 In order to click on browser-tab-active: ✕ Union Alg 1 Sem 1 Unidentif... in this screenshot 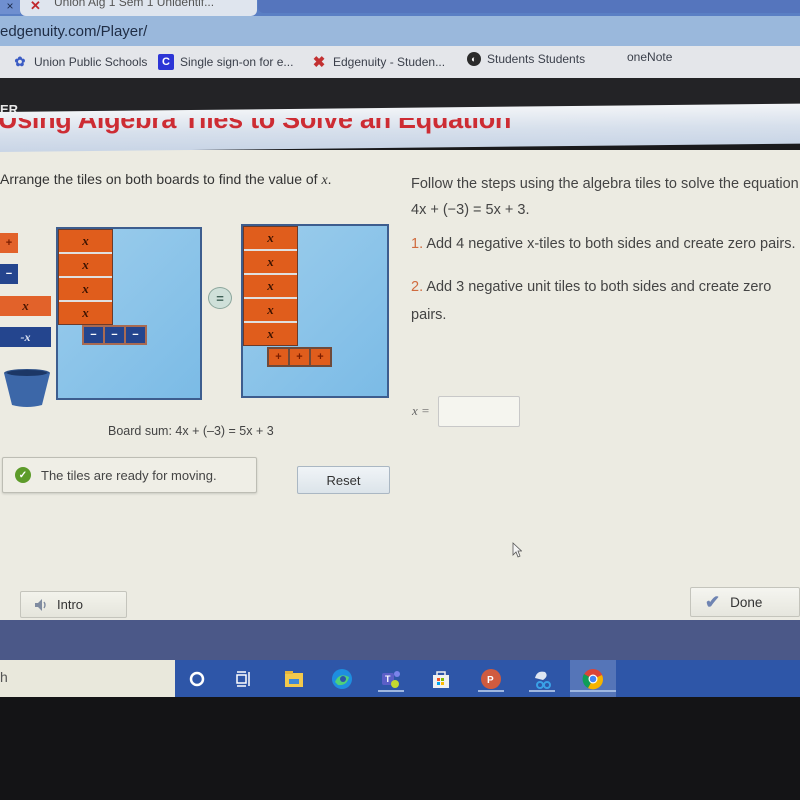, I will do `click(138, 8)`.